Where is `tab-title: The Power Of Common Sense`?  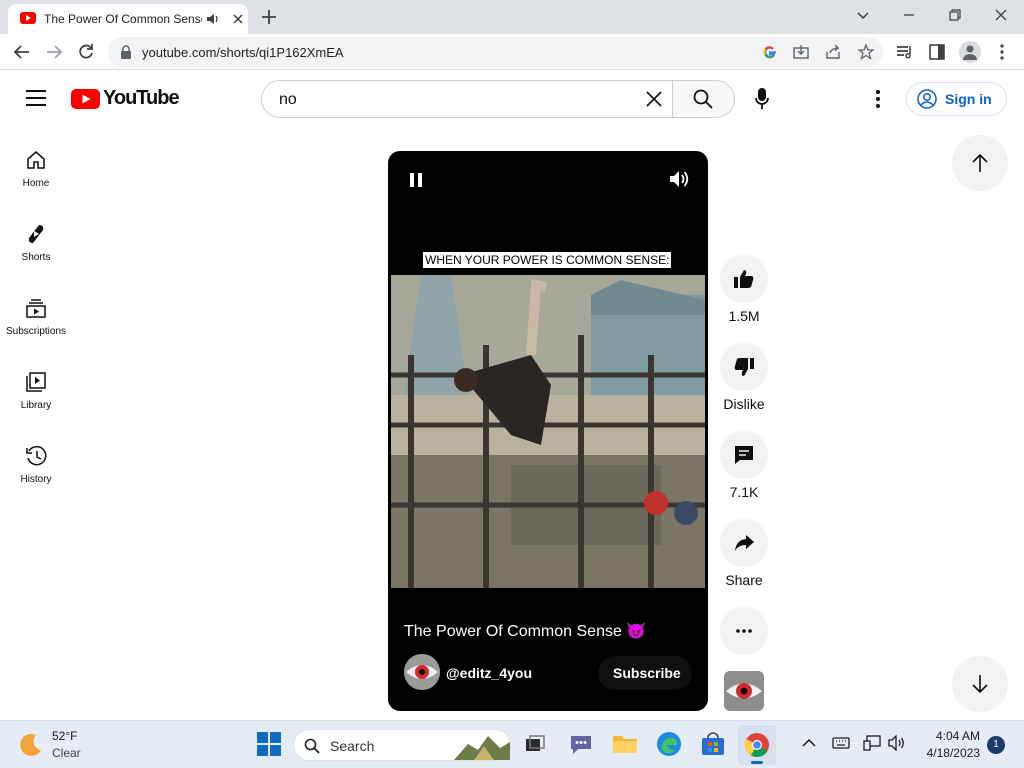 tab-title: The Power Of Common Sense is located at coordinates (123, 19).